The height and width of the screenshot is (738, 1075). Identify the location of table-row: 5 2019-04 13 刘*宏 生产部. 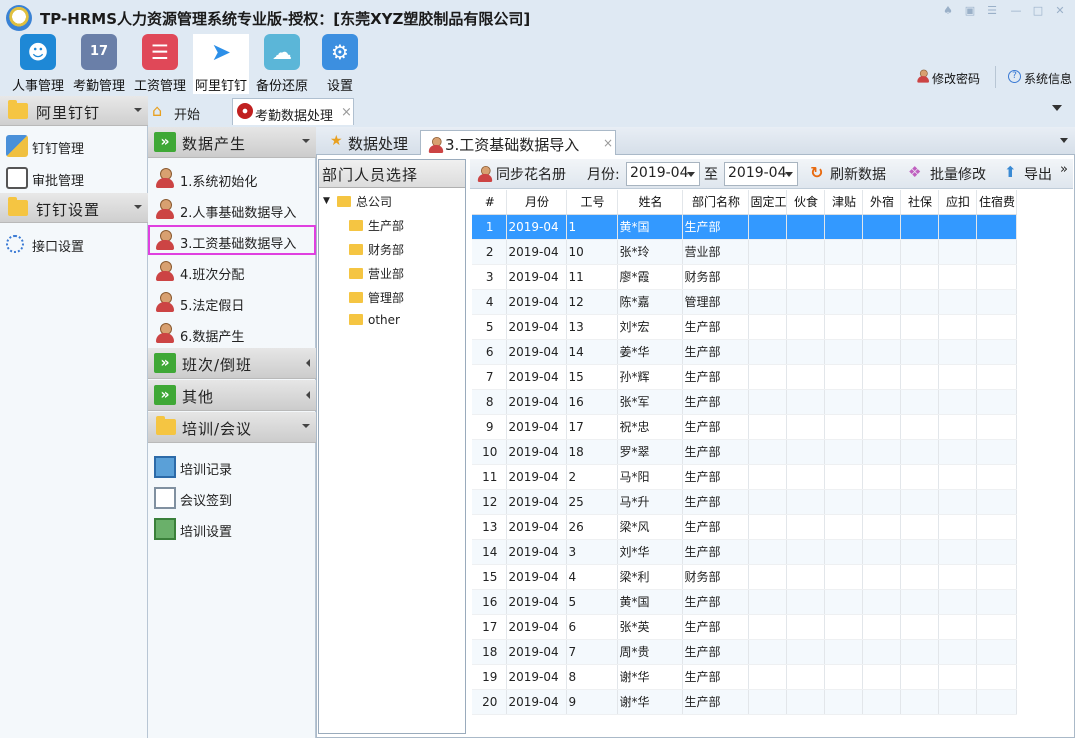
(744, 327).